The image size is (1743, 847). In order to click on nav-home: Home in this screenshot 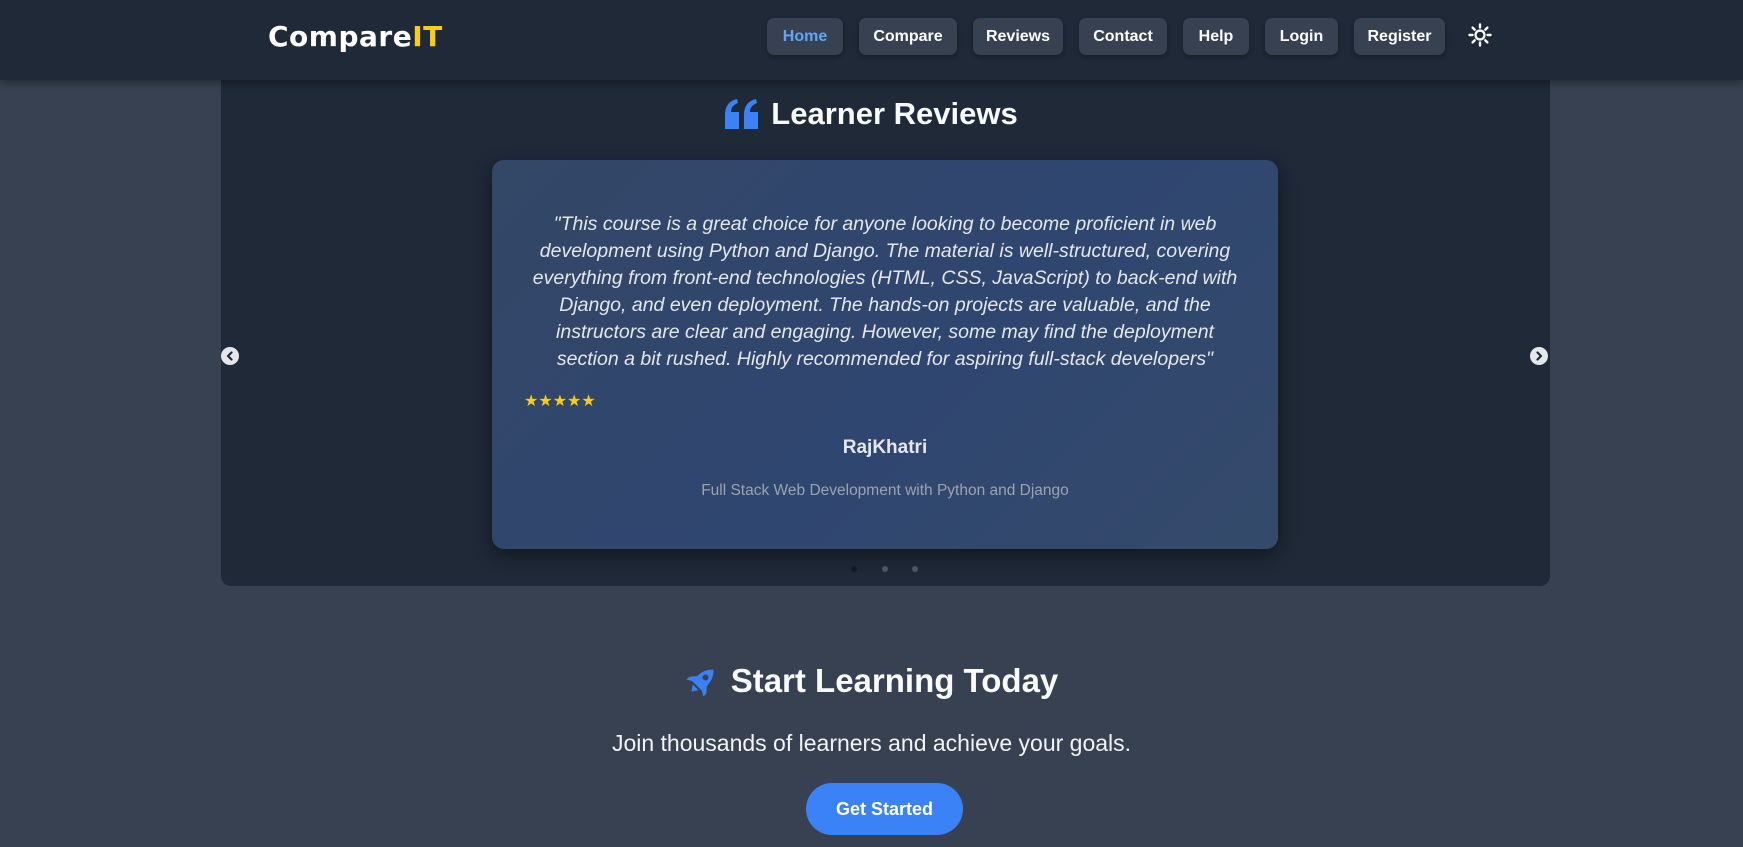, I will do `click(805, 36)`.